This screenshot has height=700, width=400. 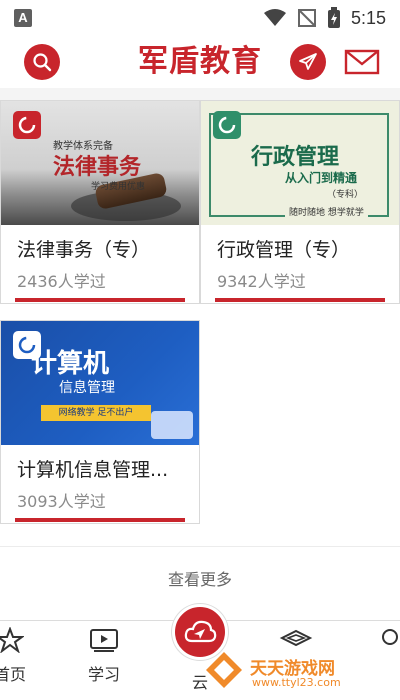 What do you see at coordinates (261, 281) in the screenshot?
I see `course-learner-count: 9342人学过` at bounding box center [261, 281].